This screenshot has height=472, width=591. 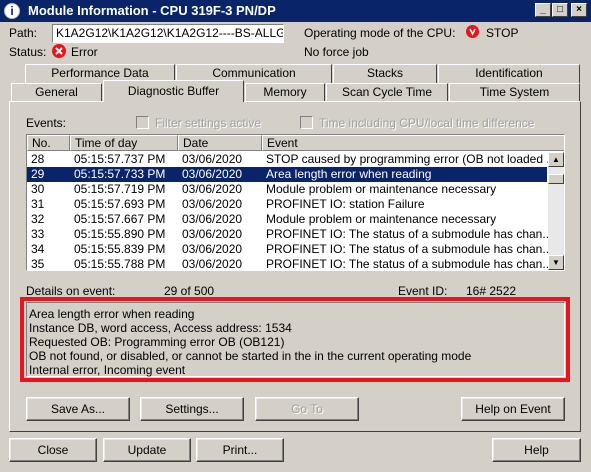 What do you see at coordinates (38, 219) in the screenshot?
I see `cell-no: 32` at bounding box center [38, 219].